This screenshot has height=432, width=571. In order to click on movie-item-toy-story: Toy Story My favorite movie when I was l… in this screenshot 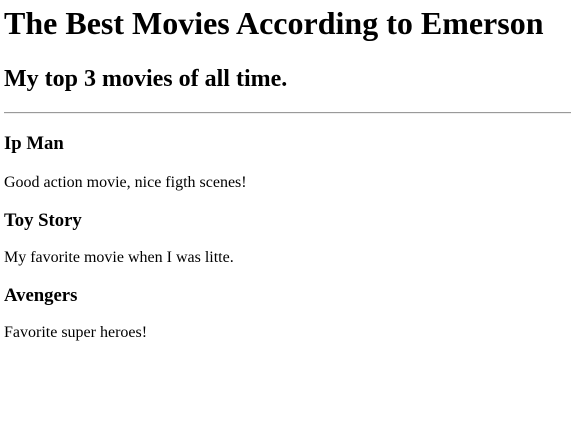, I will do `click(287, 238)`.